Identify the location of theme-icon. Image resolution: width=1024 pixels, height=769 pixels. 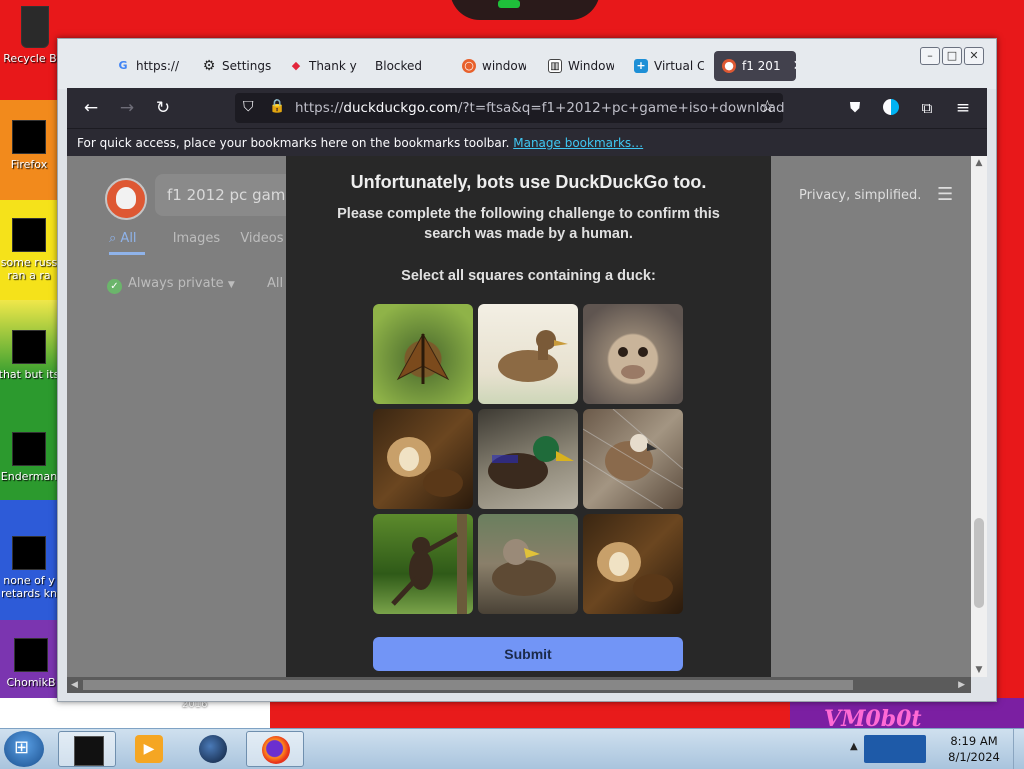
(891, 108).